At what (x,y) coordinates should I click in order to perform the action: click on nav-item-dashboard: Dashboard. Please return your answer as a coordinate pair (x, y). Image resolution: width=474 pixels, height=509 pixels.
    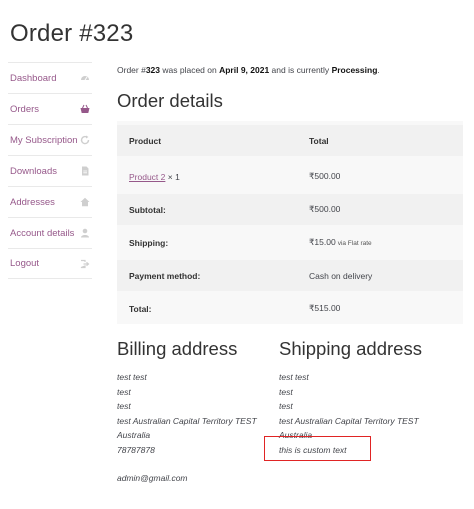
    Looking at the image, I should click on (50, 77).